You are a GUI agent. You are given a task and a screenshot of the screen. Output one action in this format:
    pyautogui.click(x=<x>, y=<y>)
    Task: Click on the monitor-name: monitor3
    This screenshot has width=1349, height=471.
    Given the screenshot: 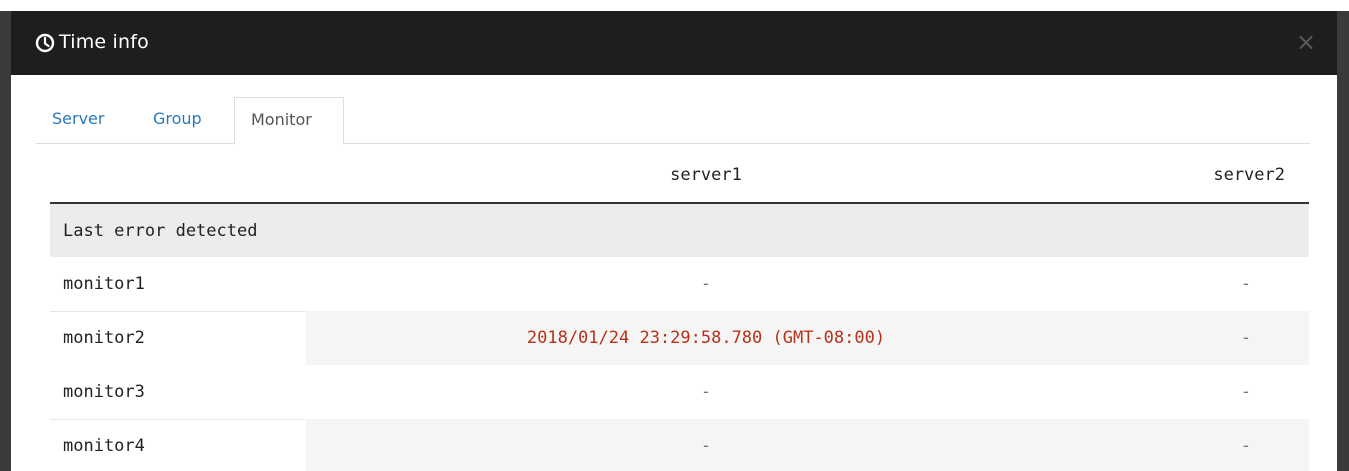 What is the action you would take?
    pyautogui.click(x=104, y=391)
    